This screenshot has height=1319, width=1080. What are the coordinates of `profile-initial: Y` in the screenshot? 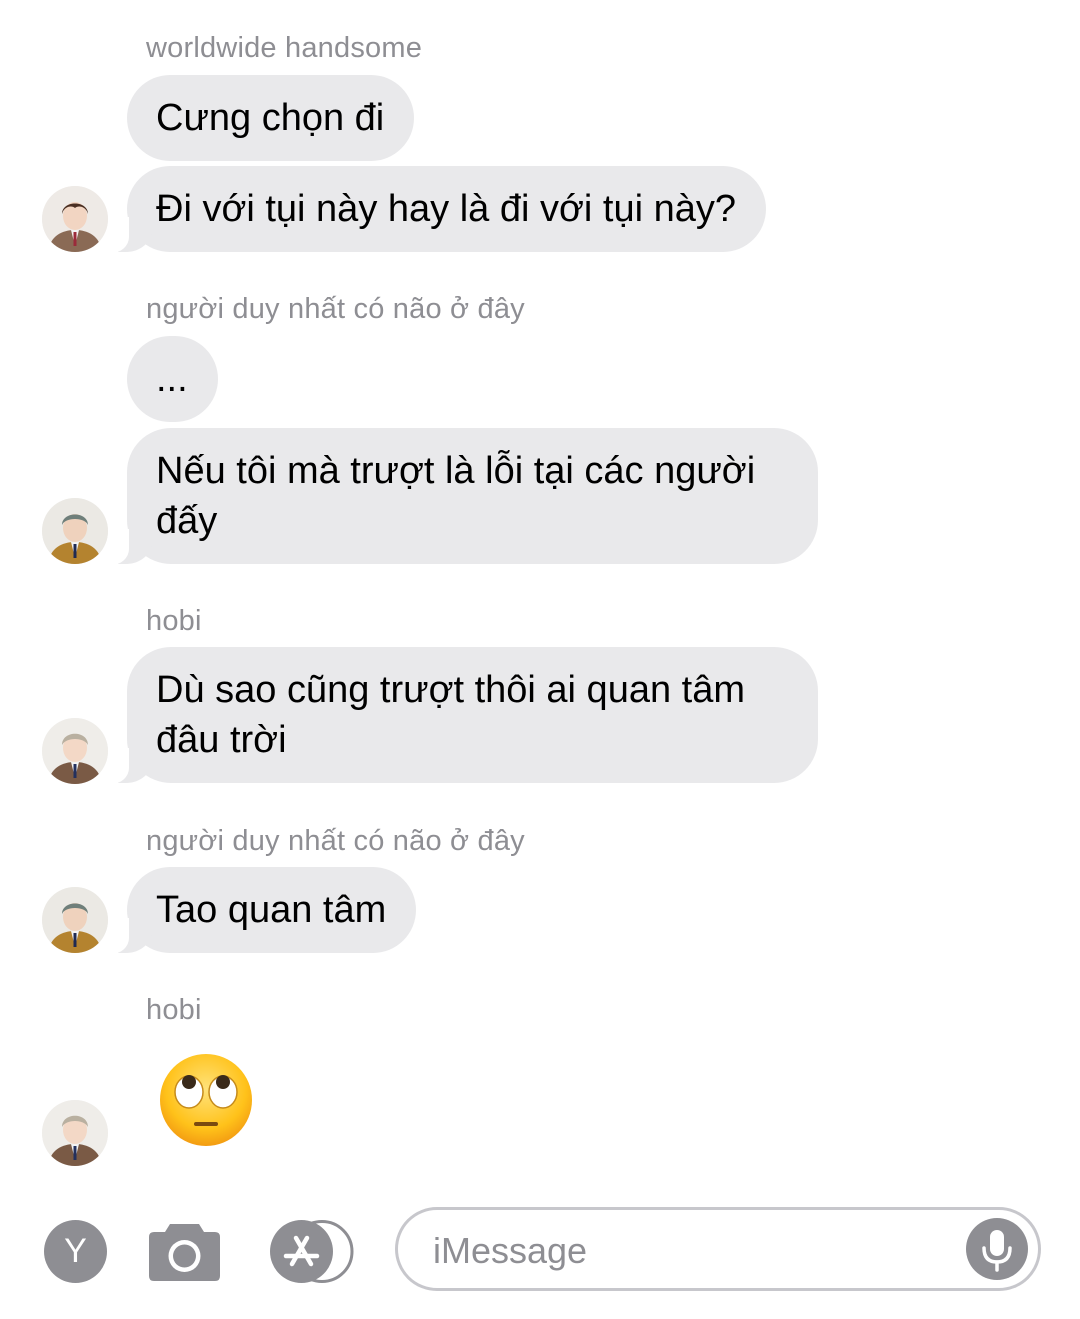 It's located at (75, 1251).